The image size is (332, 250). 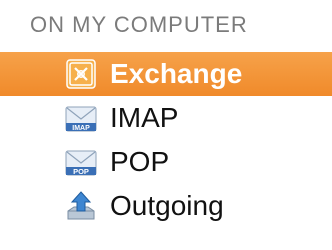 I want to click on sidebar-item-label: Outgoing, so click(x=167, y=205).